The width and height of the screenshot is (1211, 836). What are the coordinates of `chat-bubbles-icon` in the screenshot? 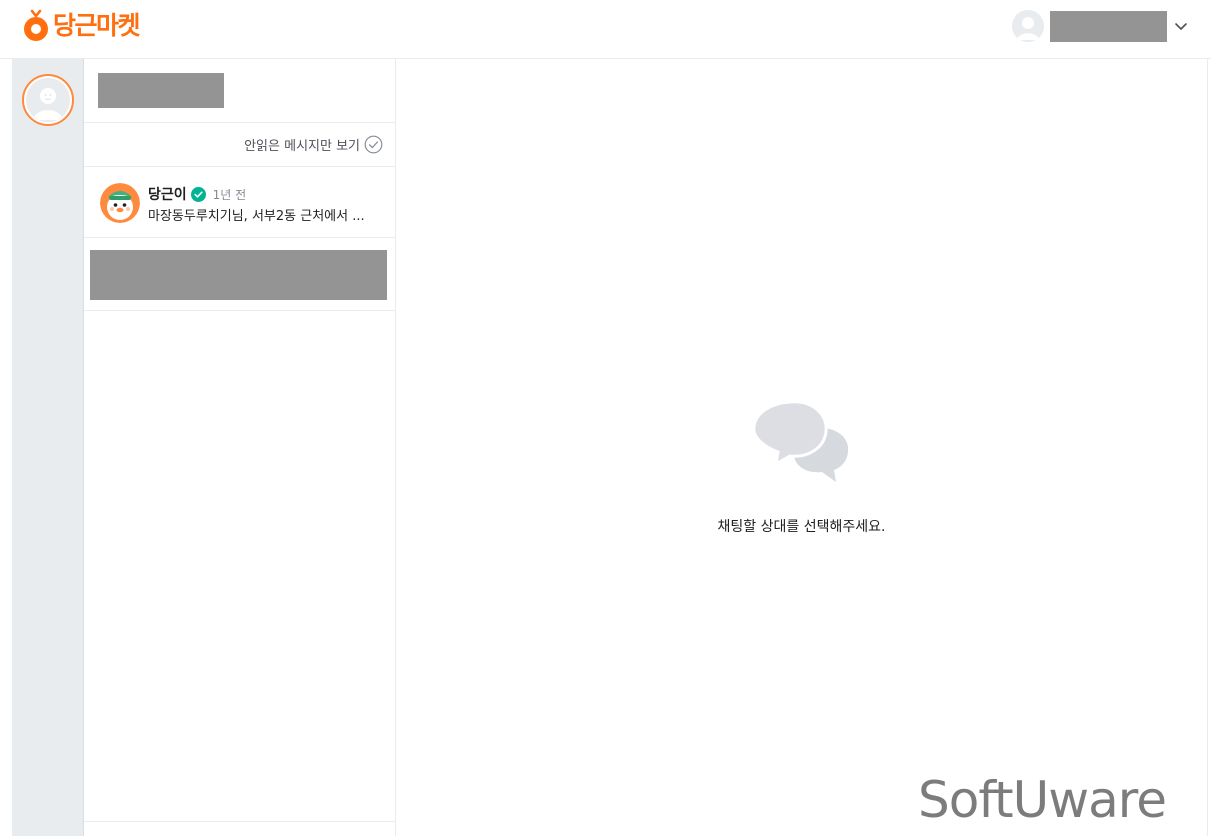 It's located at (800, 441).